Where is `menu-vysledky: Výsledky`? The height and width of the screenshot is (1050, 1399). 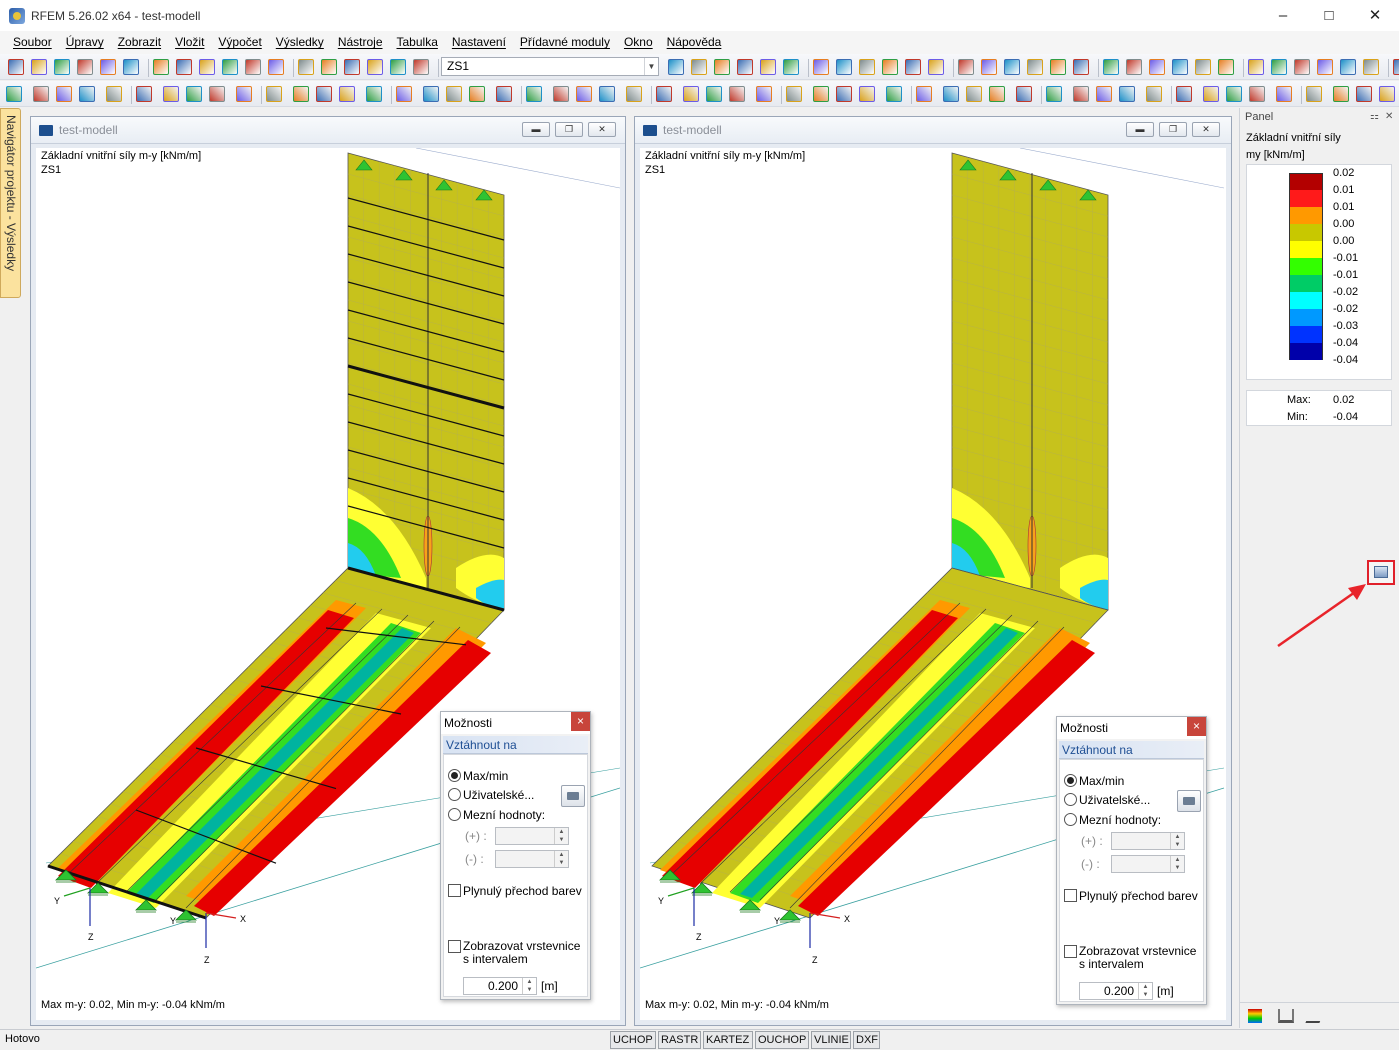
menu-vysledky: Výsledky is located at coordinates (300, 42).